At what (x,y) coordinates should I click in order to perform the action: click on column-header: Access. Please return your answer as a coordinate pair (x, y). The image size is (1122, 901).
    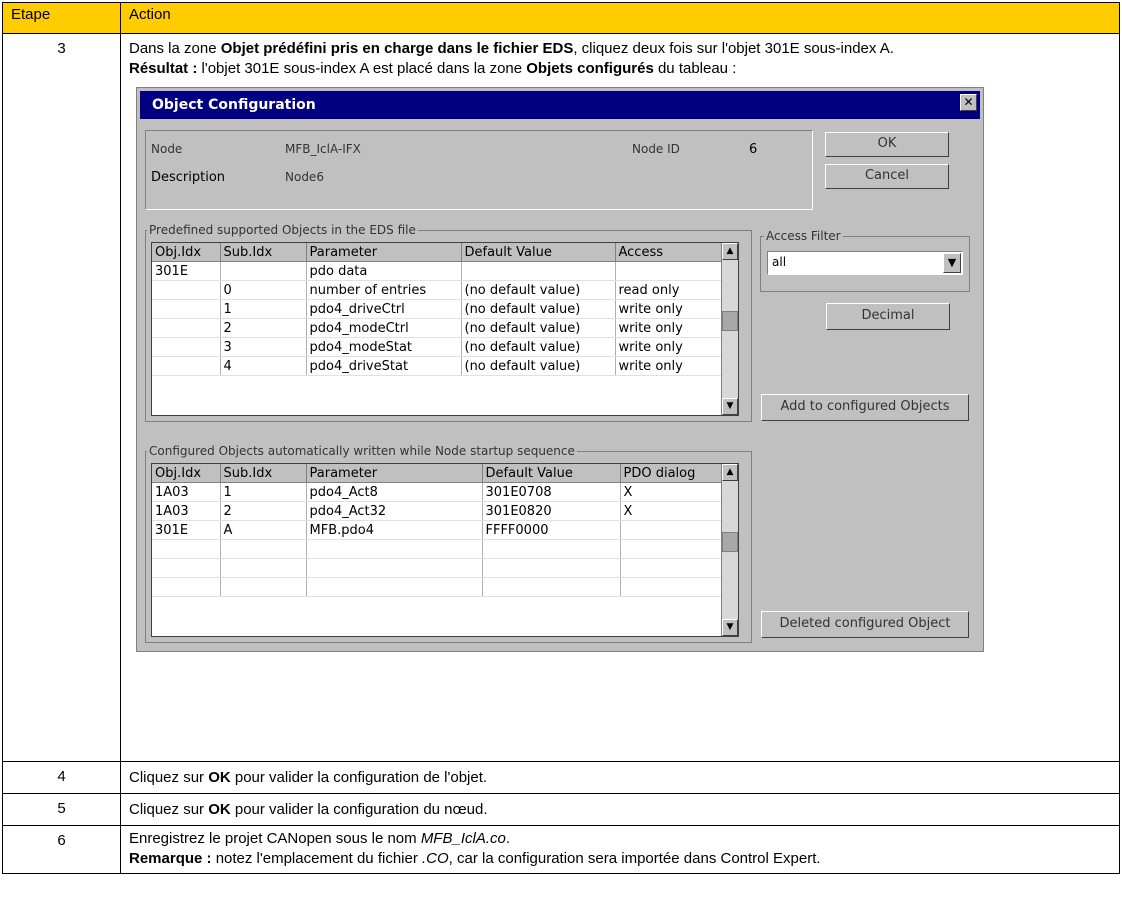
    Looking at the image, I should click on (669, 252).